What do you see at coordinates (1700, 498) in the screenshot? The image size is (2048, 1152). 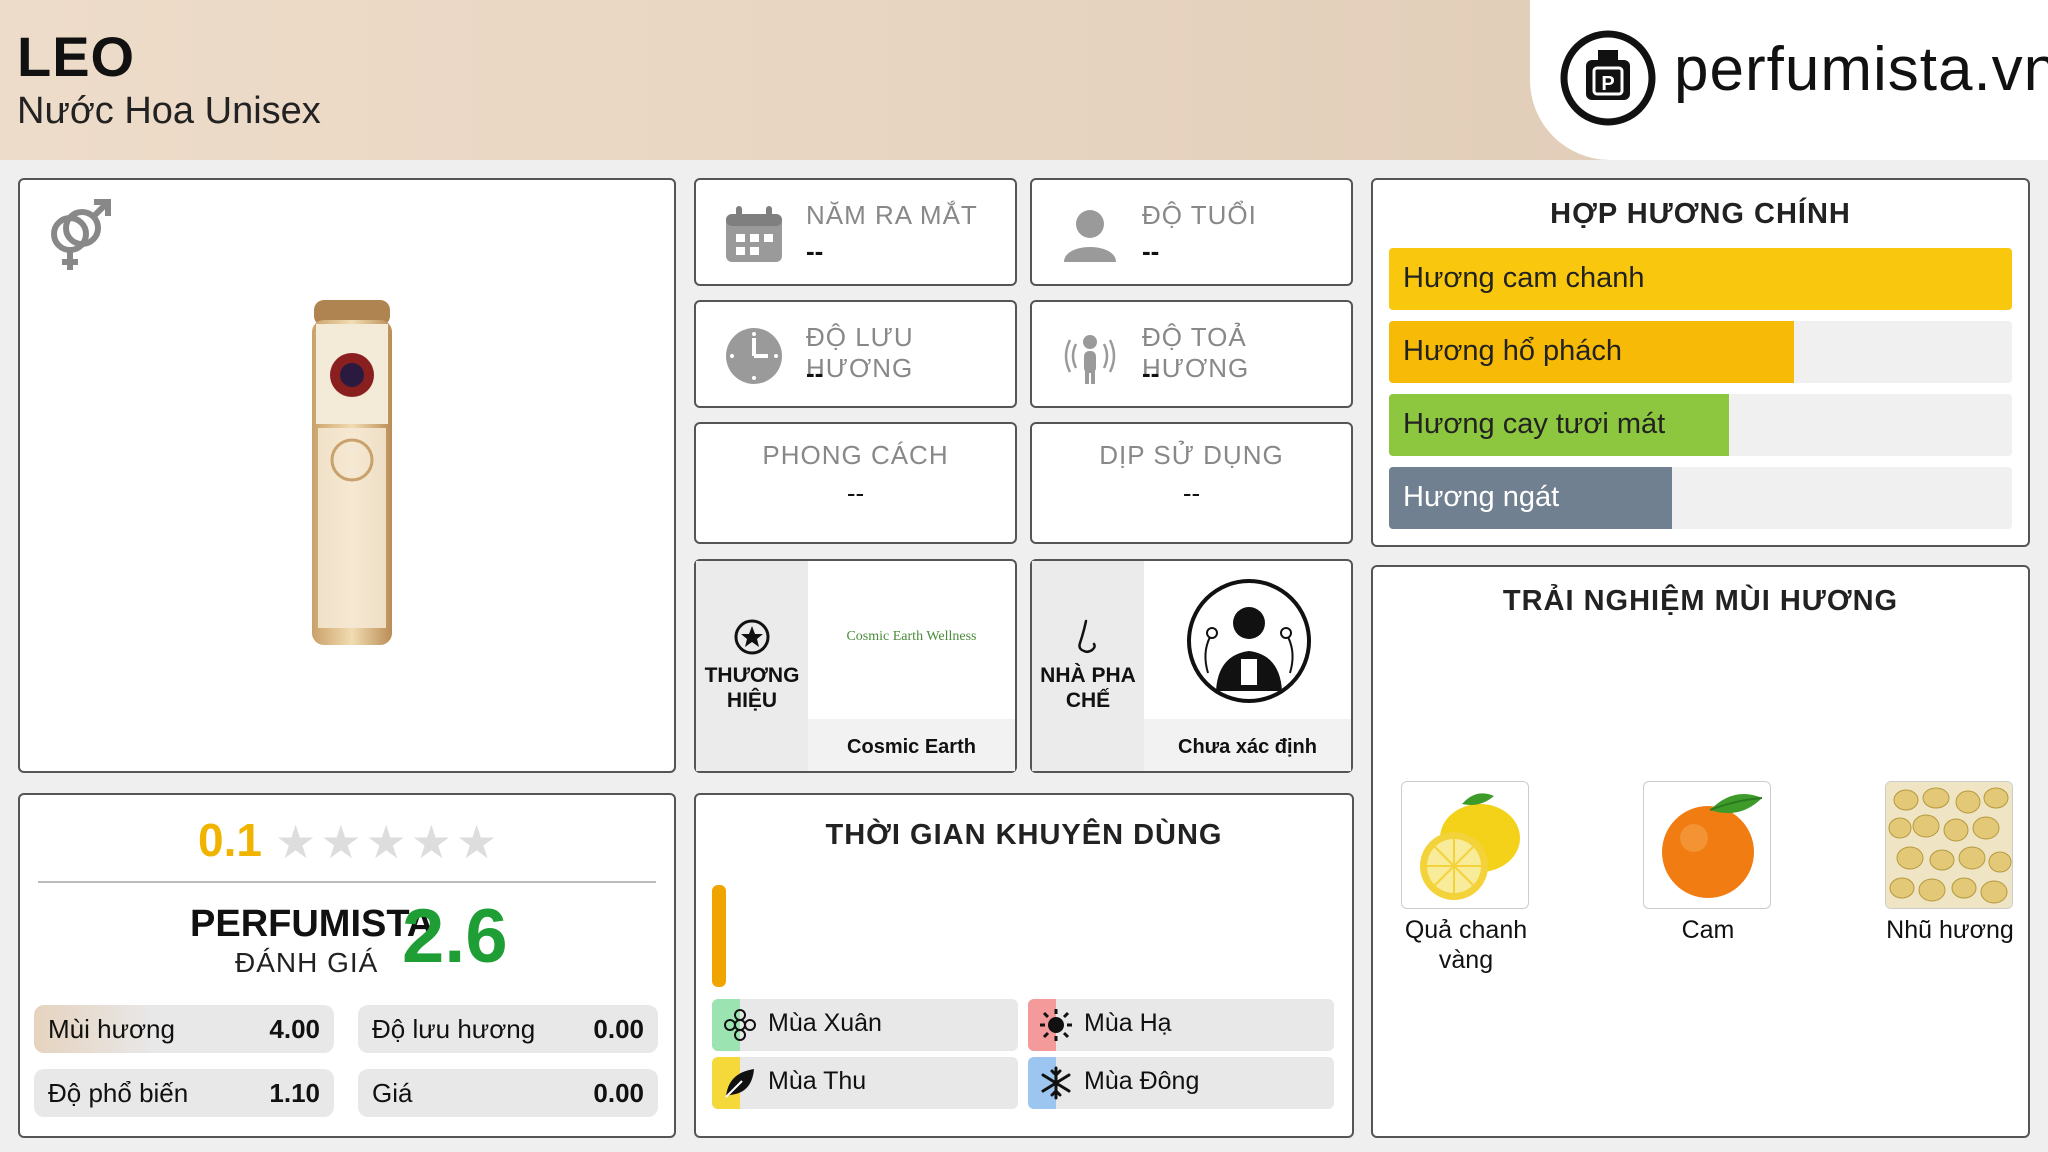 I see `accord-bar: Hương ngát` at bounding box center [1700, 498].